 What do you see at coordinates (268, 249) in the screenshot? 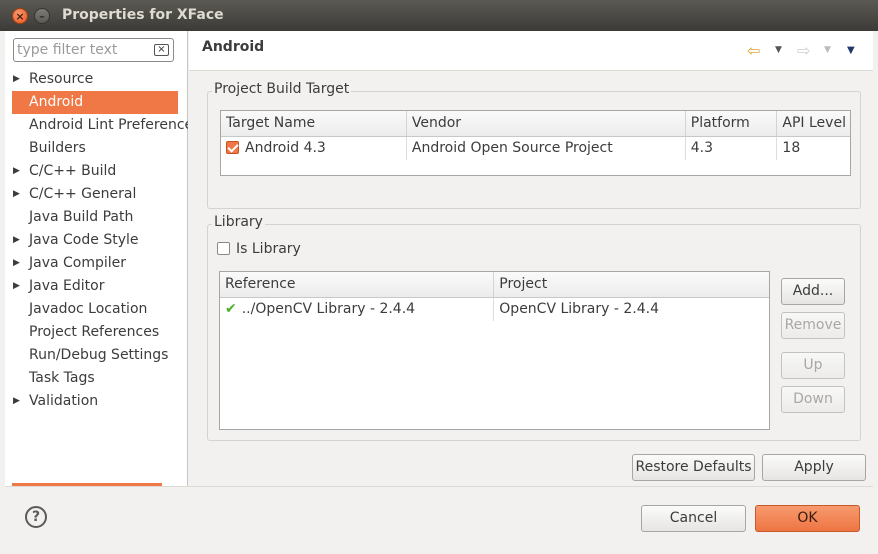
I see `is-library-label: Is Library` at bounding box center [268, 249].